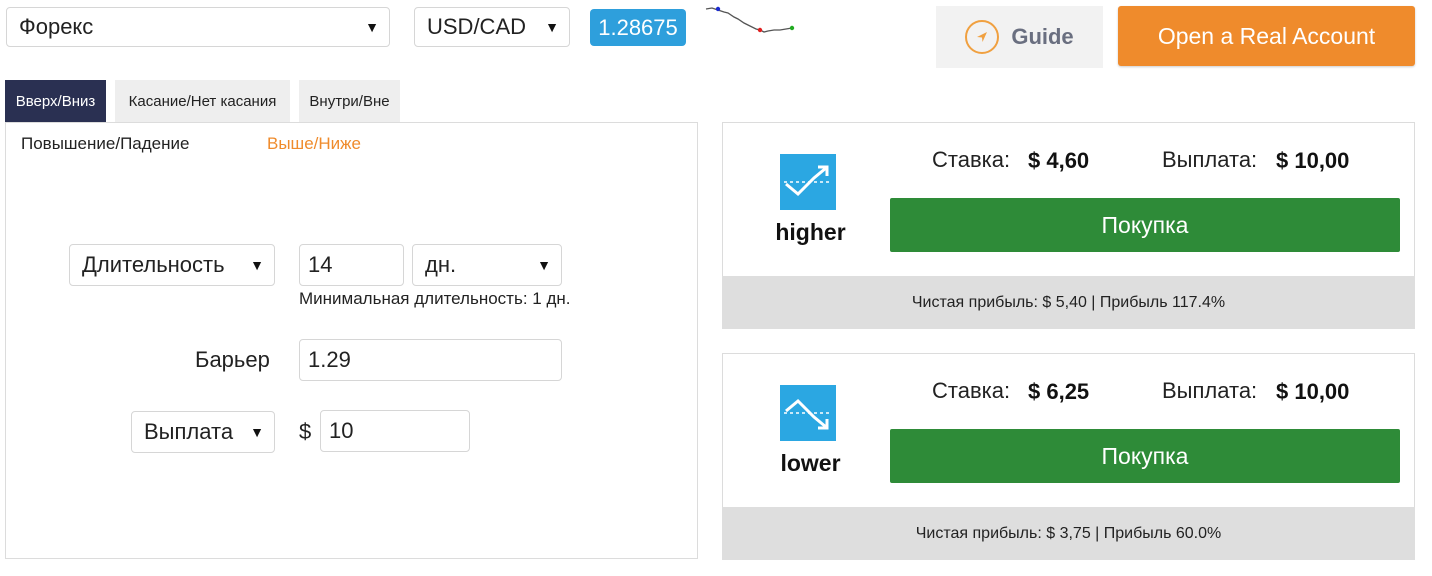 This screenshot has height=576, width=1432. I want to click on market-select-value: Форекс, so click(56, 26).